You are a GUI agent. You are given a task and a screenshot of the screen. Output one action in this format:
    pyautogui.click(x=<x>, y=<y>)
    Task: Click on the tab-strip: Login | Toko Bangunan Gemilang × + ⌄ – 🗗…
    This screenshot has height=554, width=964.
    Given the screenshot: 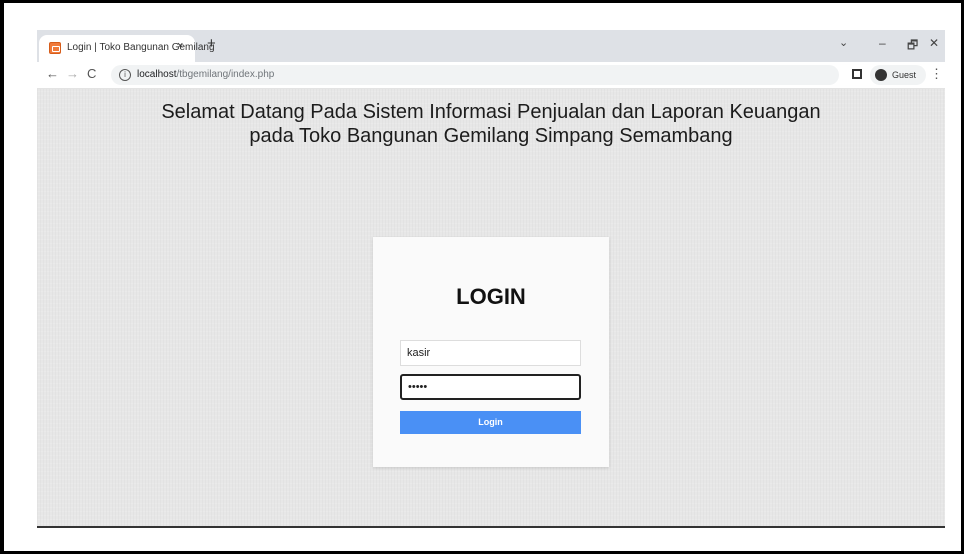 What is the action you would take?
    pyautogui.click(x=491, y=46)
    